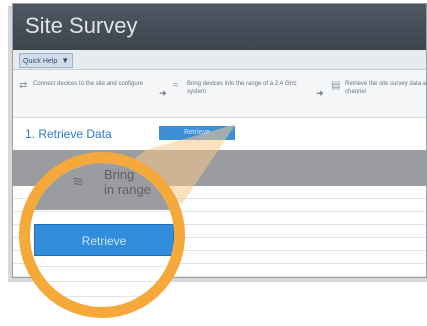  What do you see at coordinates (176, 85) in the screenshot?
I see `signal-icon: ≈` at bounding box center [176, 85].